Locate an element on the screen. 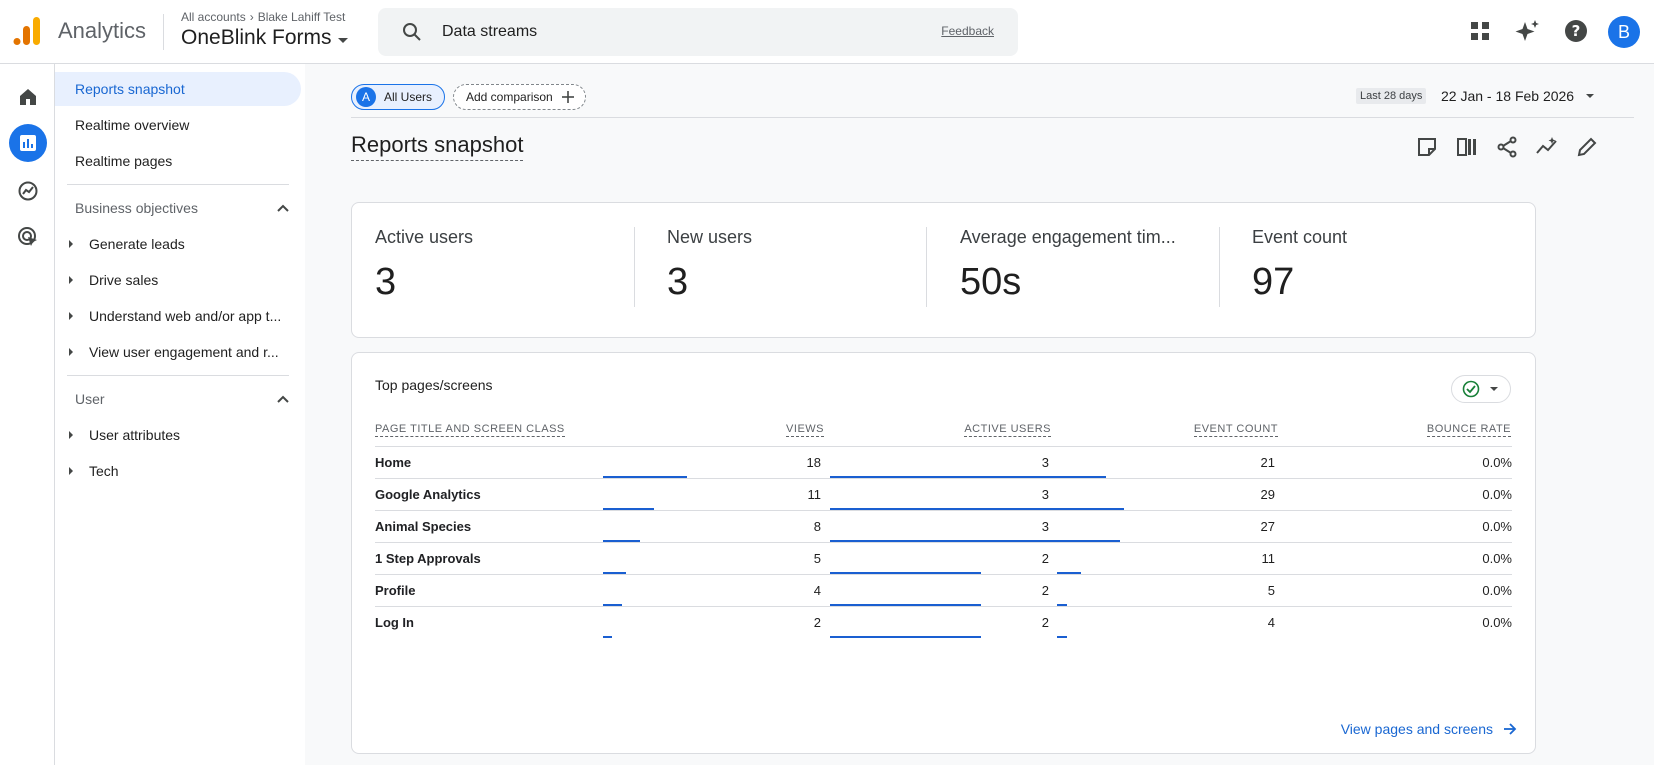  cell-active-users: 3 is located at coordinates (1045, 526).